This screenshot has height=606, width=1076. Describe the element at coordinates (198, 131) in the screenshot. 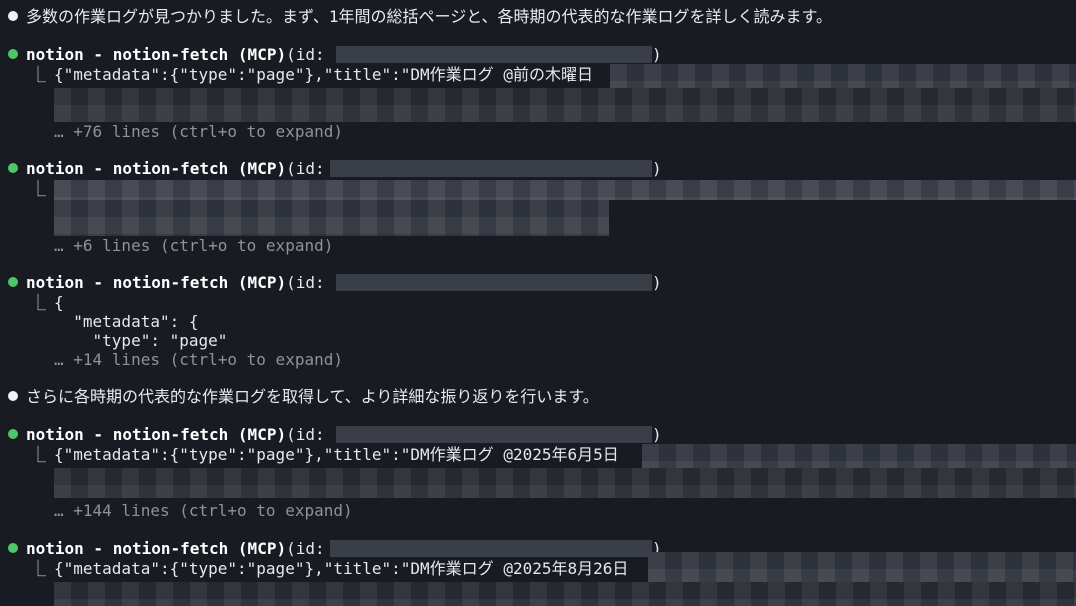

I see `expand-hint: … +76 lines (ctrl+o to expand)` at that location.